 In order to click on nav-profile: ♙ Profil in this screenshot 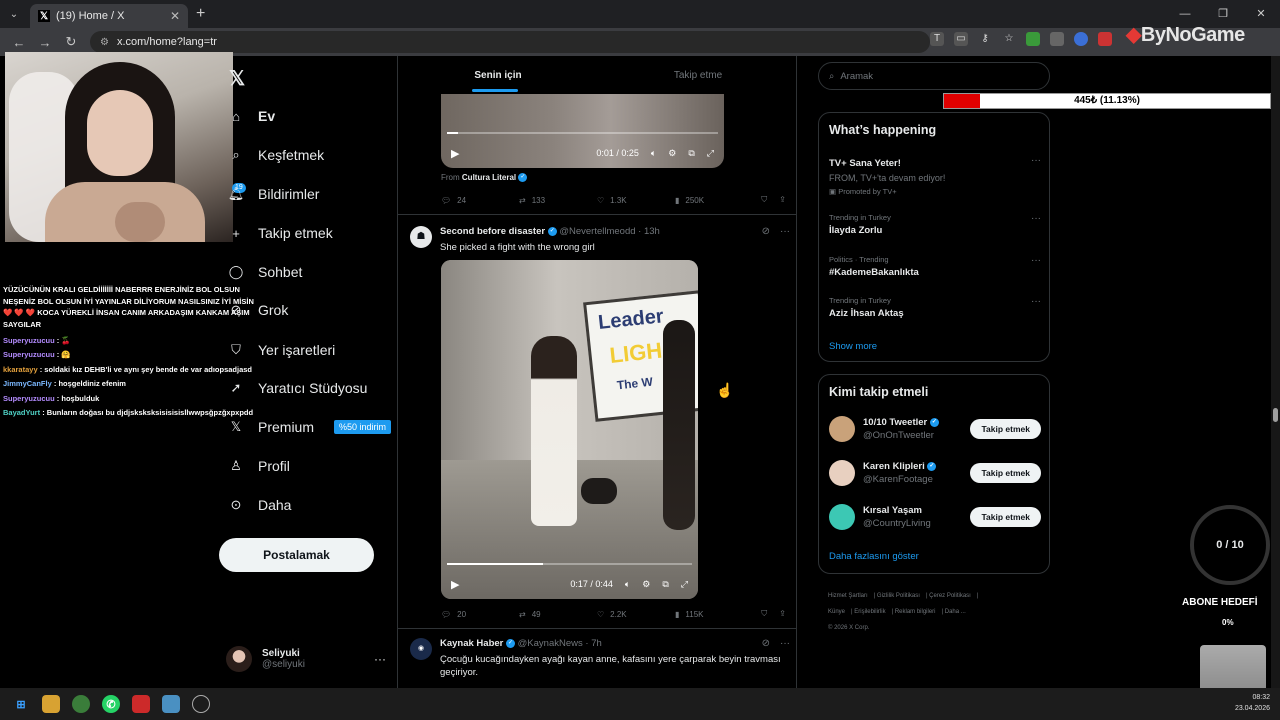, I will do `click(259, 466)`.